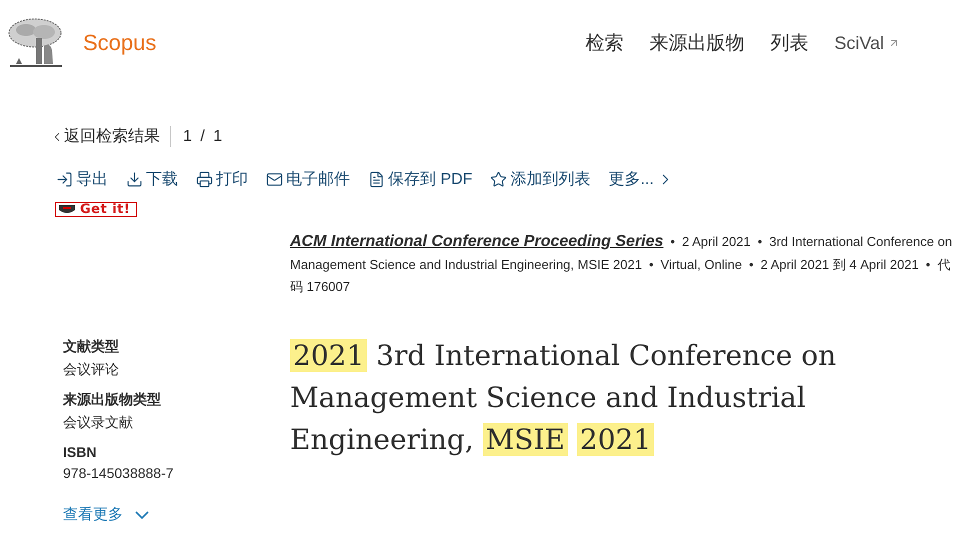 This screenshot has width=972, height=544. Describe the element at coordinates (91, 370) in the screenshot. I see `detail-value: 会议评论` at that location.